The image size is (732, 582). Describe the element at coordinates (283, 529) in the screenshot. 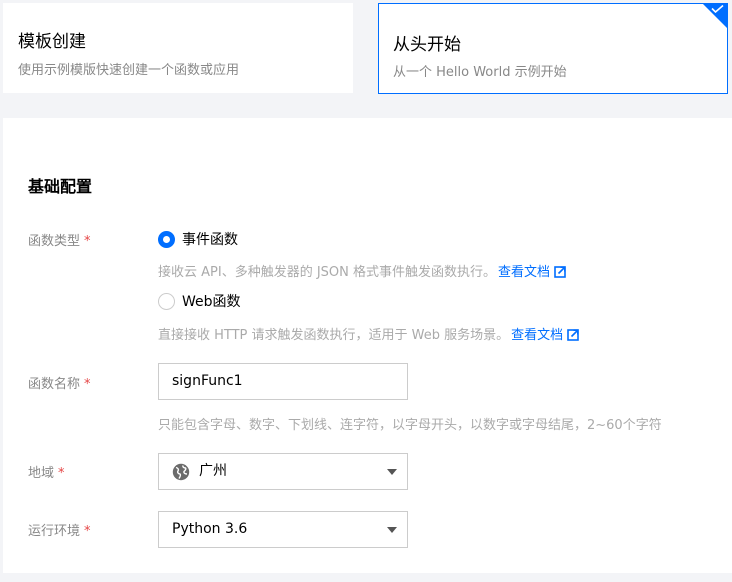

I see `runtime-select: Python 3.6` at that location.